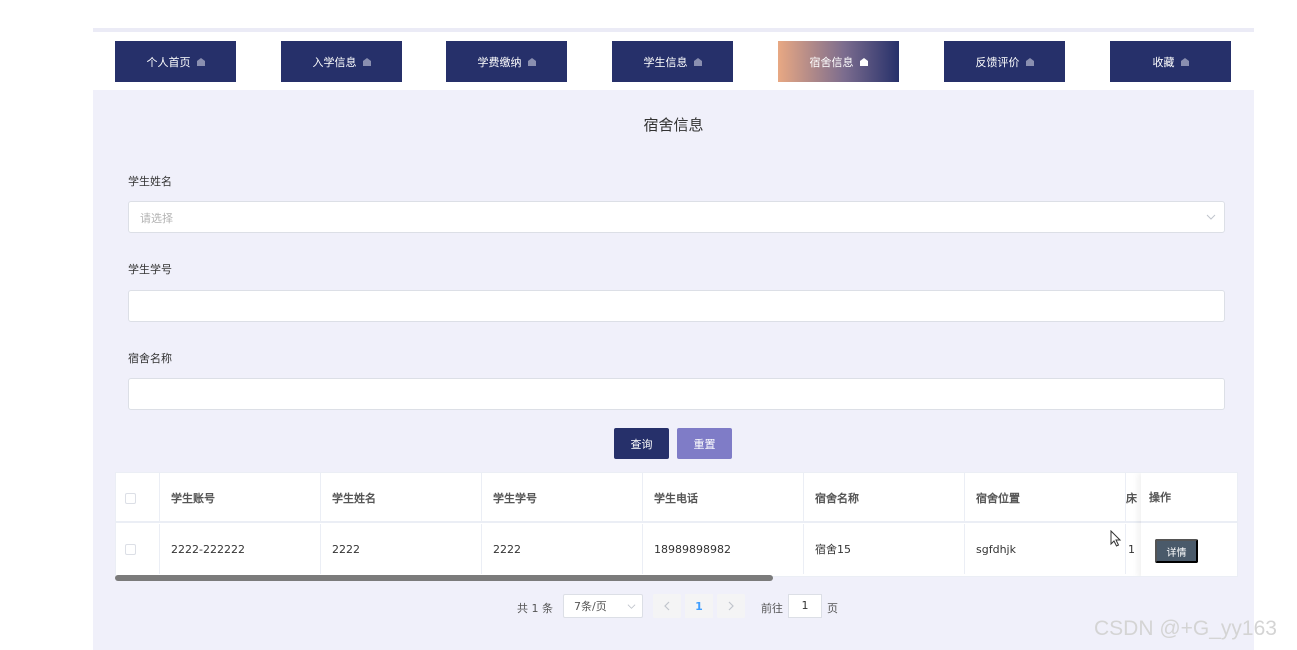 The height and width of the screenshot is (650, 1297). I want to click on cell-phone: 18989898982, so click(723, 549).